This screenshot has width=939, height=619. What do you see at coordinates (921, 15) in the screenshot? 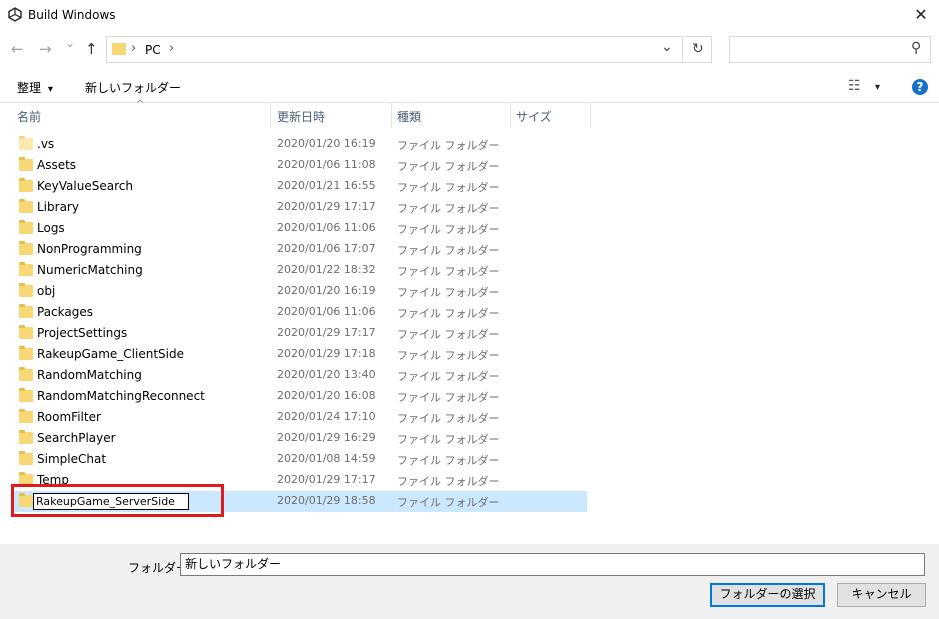
I see `close-button: ✕` at bounding box center [921, 15].